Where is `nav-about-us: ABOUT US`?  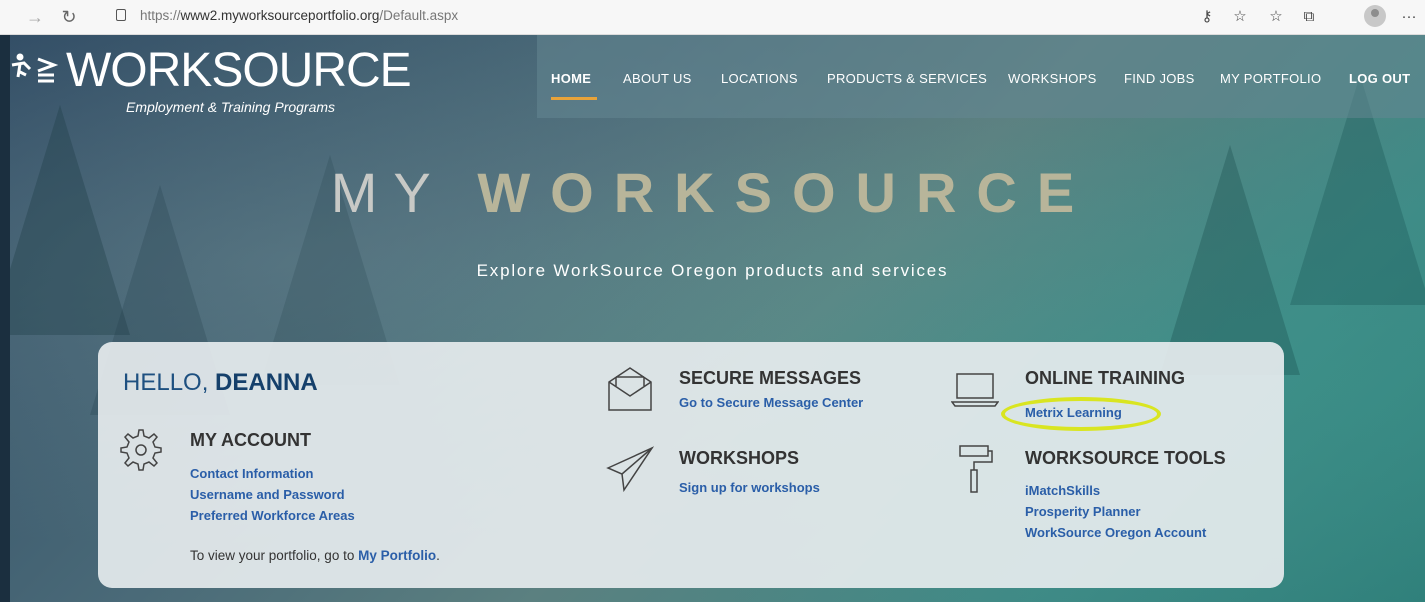
nav-about-us: ABOUT US is located at coordinates (657, 78).